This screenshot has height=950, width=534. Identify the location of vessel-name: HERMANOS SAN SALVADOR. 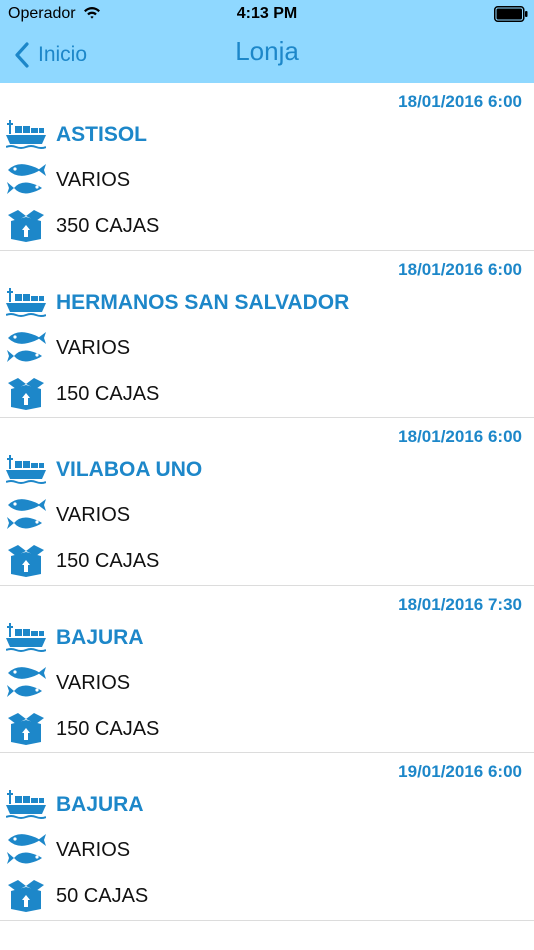
(203, 302).